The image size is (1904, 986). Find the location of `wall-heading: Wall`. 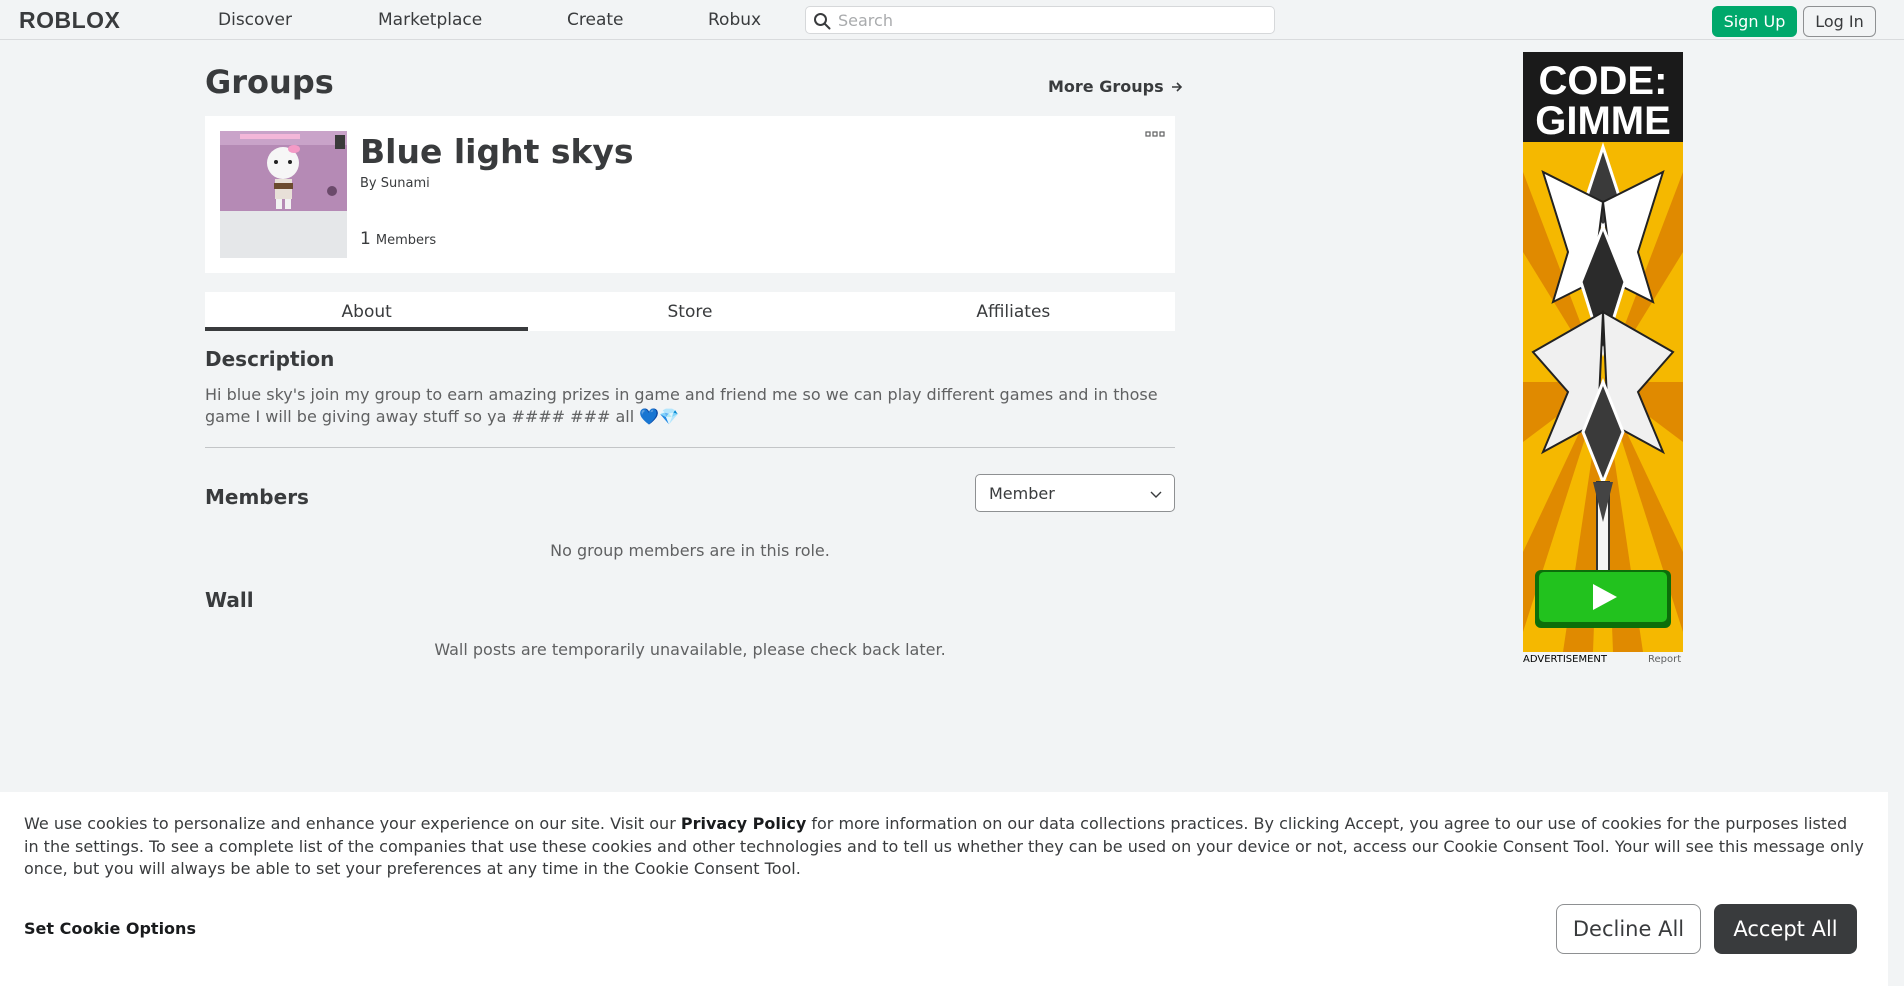

wall-heading: Wall is located at coordinates (229, 600).